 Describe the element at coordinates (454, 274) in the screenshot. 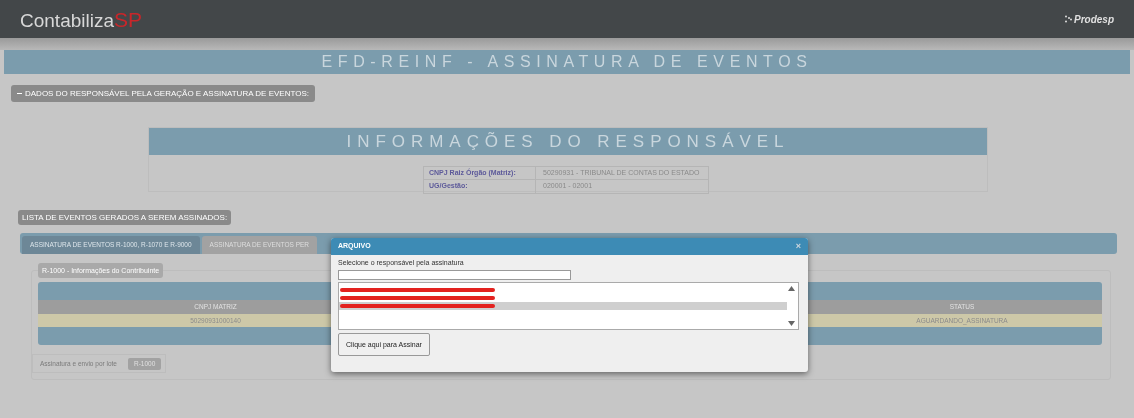

I see `filter-field` at that location.